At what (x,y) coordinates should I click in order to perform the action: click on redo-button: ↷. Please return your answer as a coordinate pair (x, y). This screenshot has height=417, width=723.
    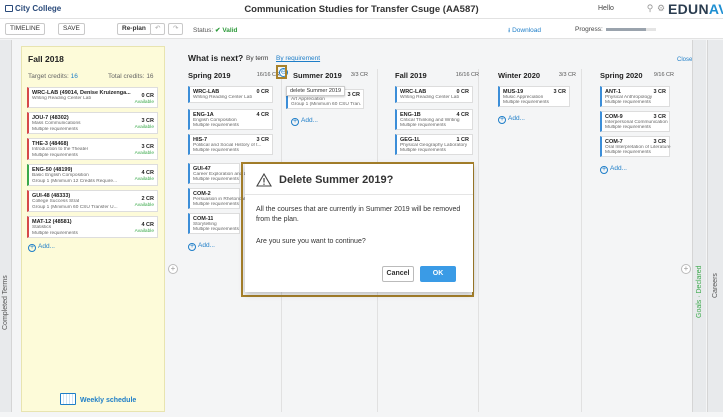
    Looking at the image, I should click on (176, 29).